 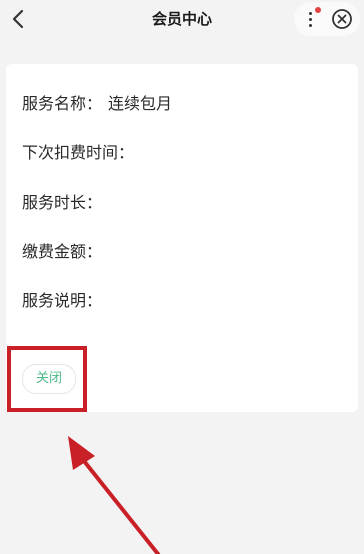 I want to click on capsule-menu, so click(x=327, y=19).